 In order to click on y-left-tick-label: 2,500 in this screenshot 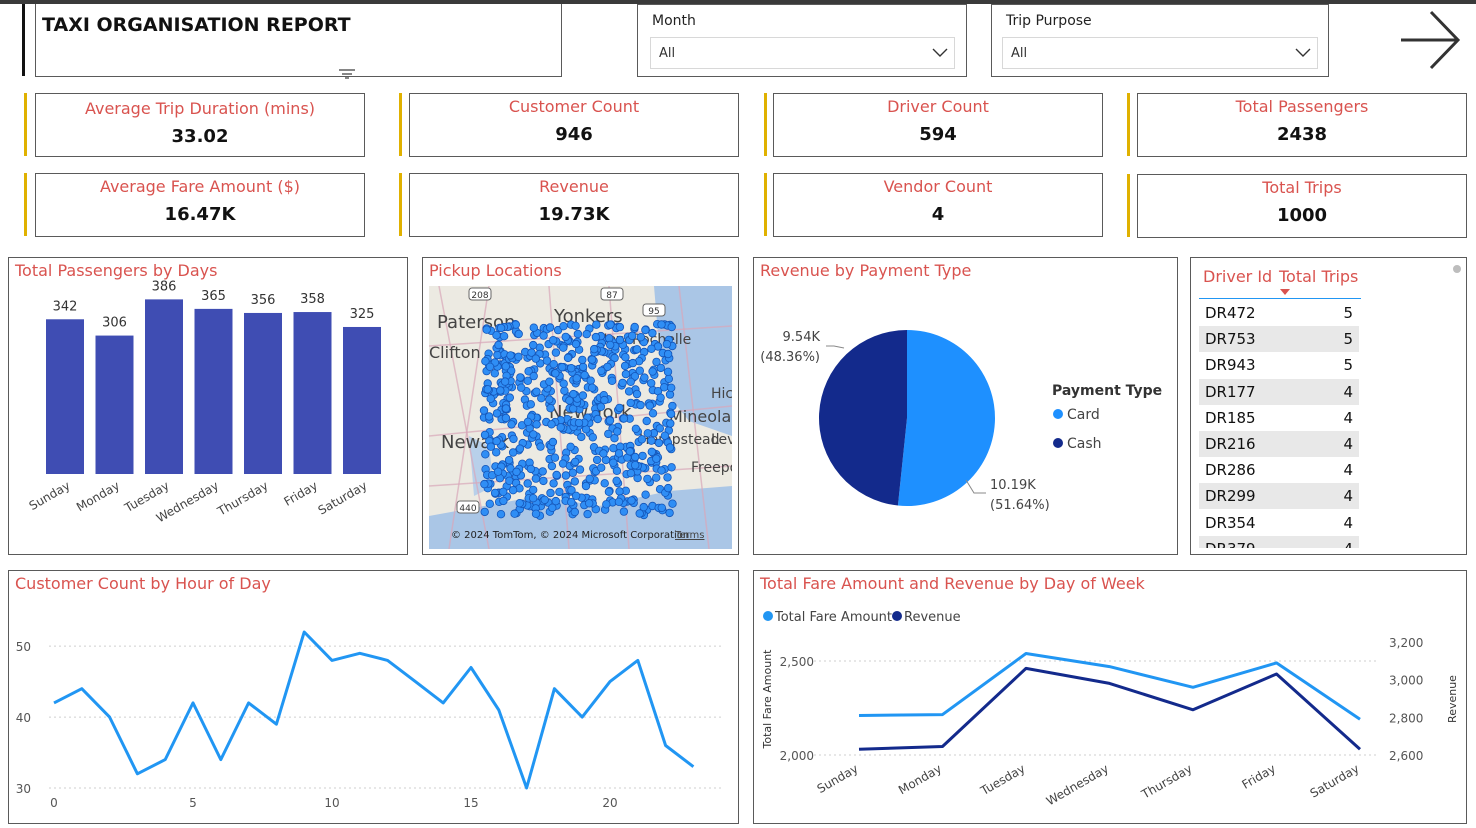, I will do `click(797, 662)`.